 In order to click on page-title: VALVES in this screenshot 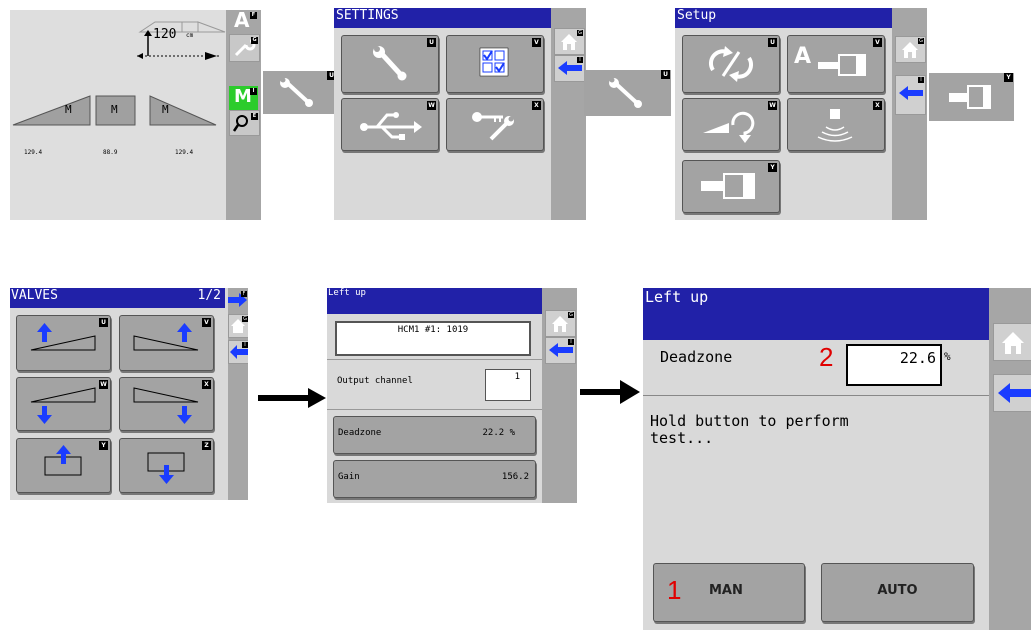, I will do `click(34, 295)`.